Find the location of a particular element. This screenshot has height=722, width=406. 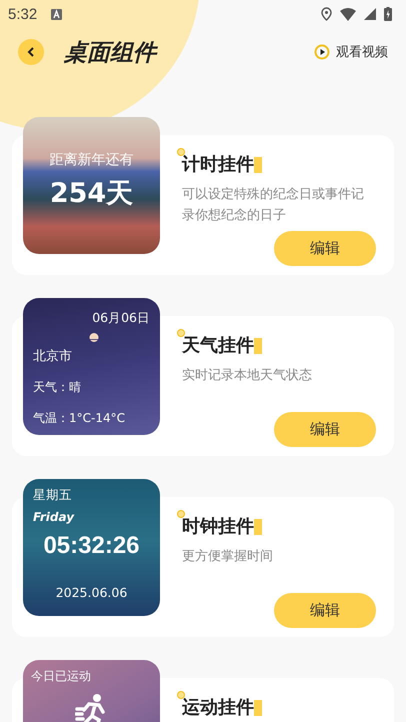

status-time: 5:32 is located at coordinates (23, 14).